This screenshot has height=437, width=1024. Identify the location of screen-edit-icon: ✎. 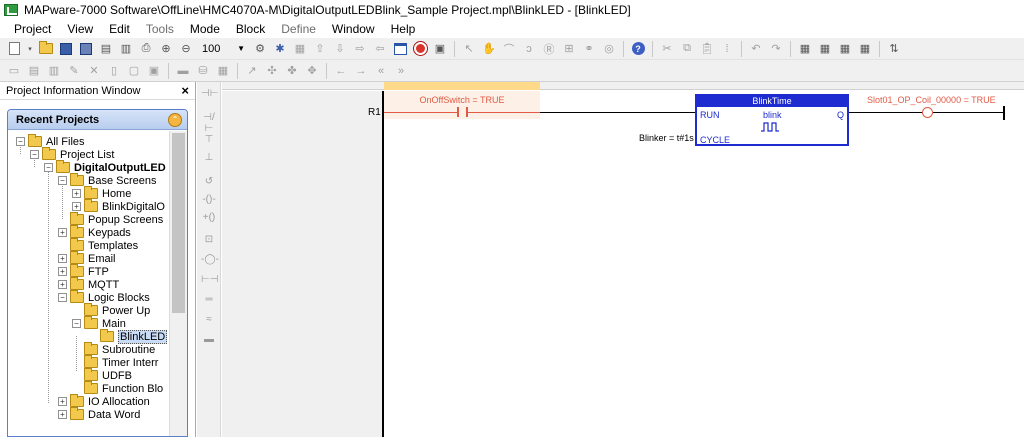
(74, 71).